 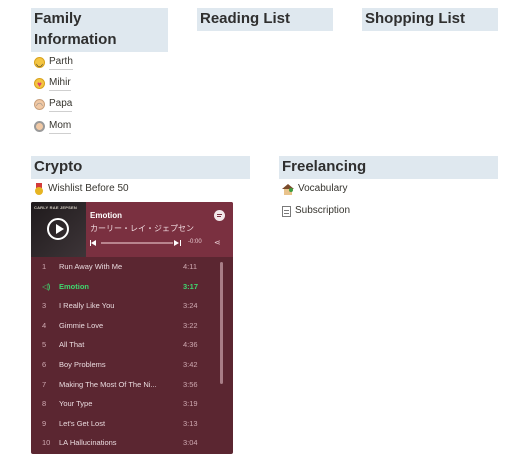 What do you see at coordinates (44, 345) in the screenshot?
I see `track-number: 5` at bounding box center [44, 345].